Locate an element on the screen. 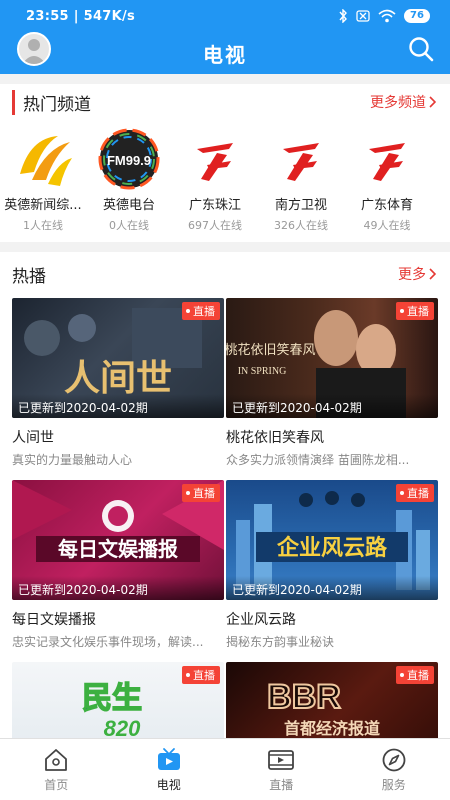 This screenshot has height=800, width=450. program-thumbnail: 企业风云路 直播 已更新到2020-04-02期 is located at coordinates (332, 540).